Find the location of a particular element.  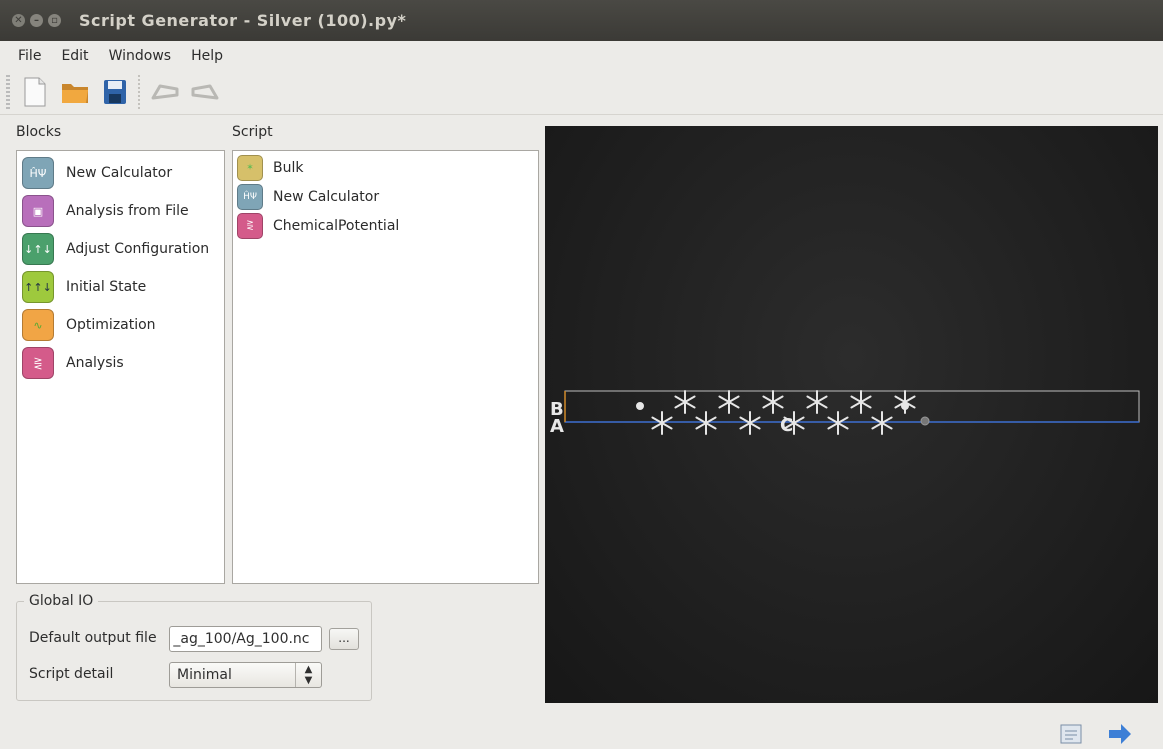

toolbar-separator is located at coordinates (139, 92).